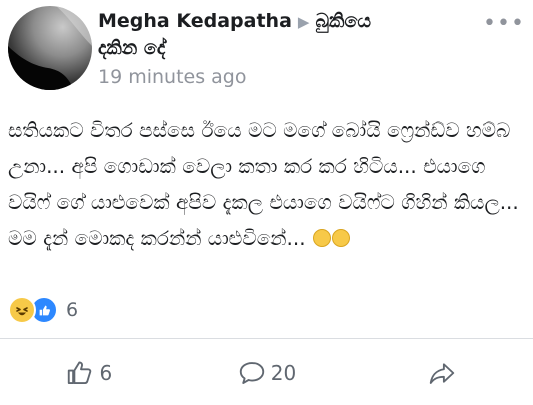 The height and width of the screenshot is (405, 533). Describe the element at coordinates (343, 21) in the screenshot. I see `group-name: බුකියෙ` at that location.